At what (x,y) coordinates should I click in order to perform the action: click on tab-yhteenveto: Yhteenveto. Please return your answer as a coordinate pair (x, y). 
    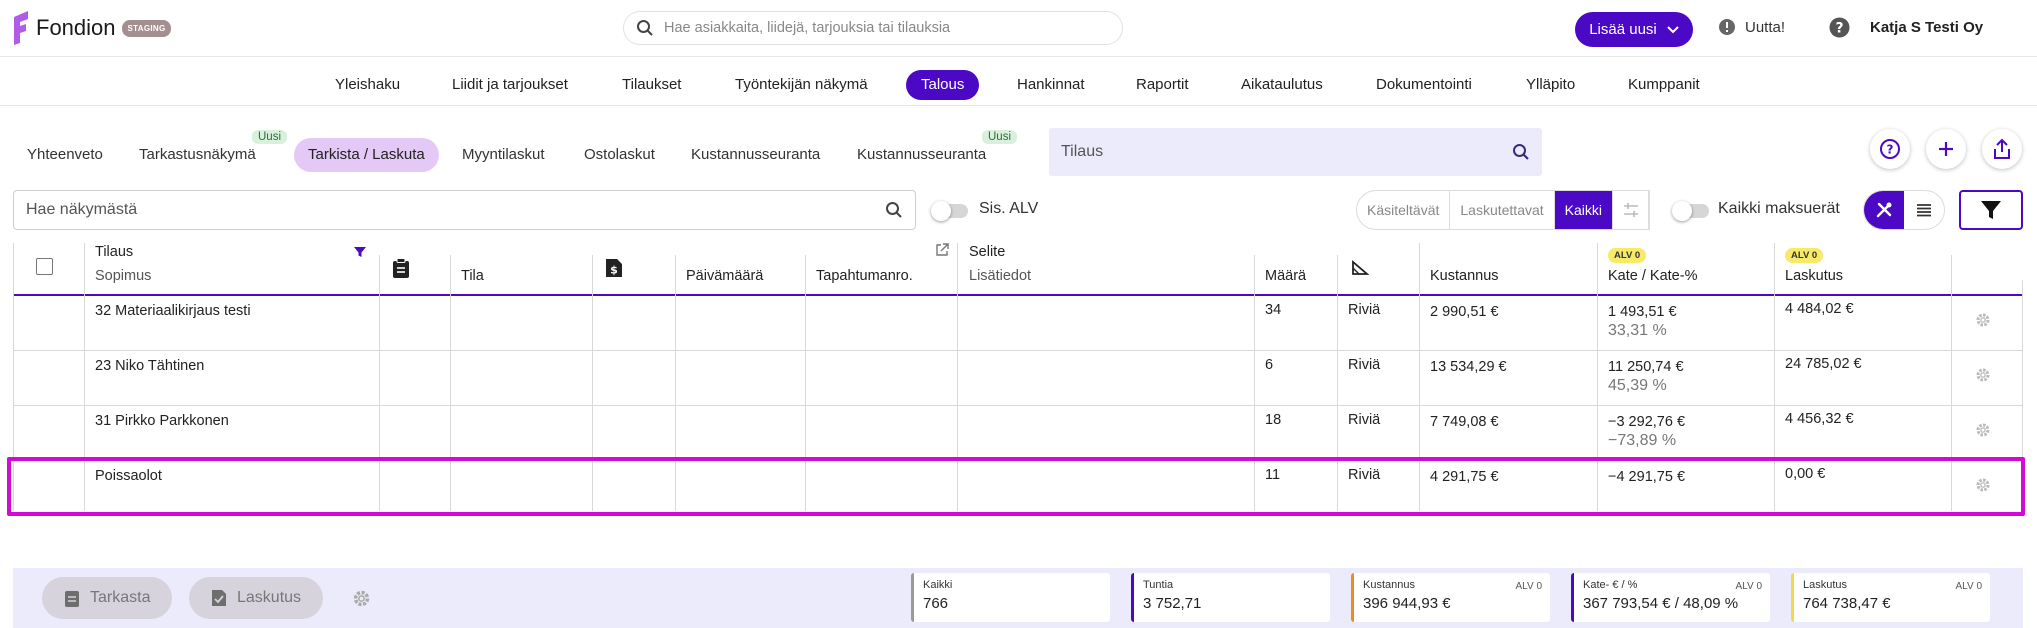
    Looking at the image, I should click on (65, 155).